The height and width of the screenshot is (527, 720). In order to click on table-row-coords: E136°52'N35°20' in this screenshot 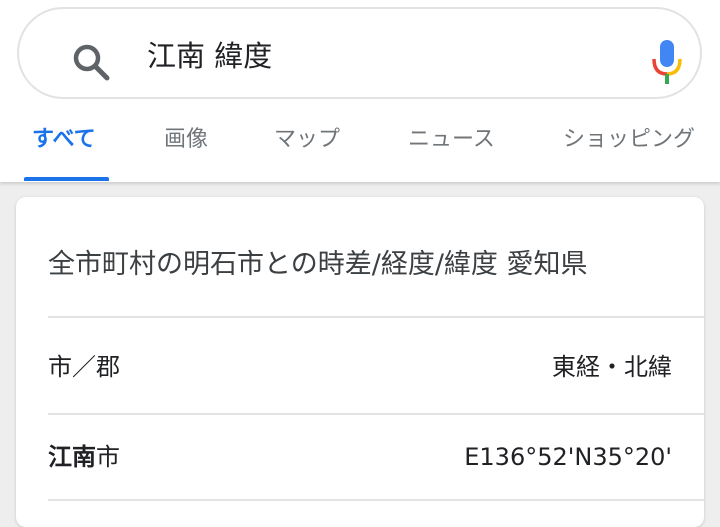, I will do `click(568, 457)`.